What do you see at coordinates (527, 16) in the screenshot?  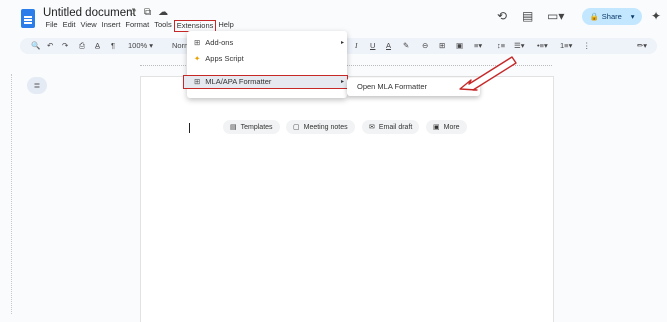 I see `comment-icon: ▤` at bounding box center [527, 16].